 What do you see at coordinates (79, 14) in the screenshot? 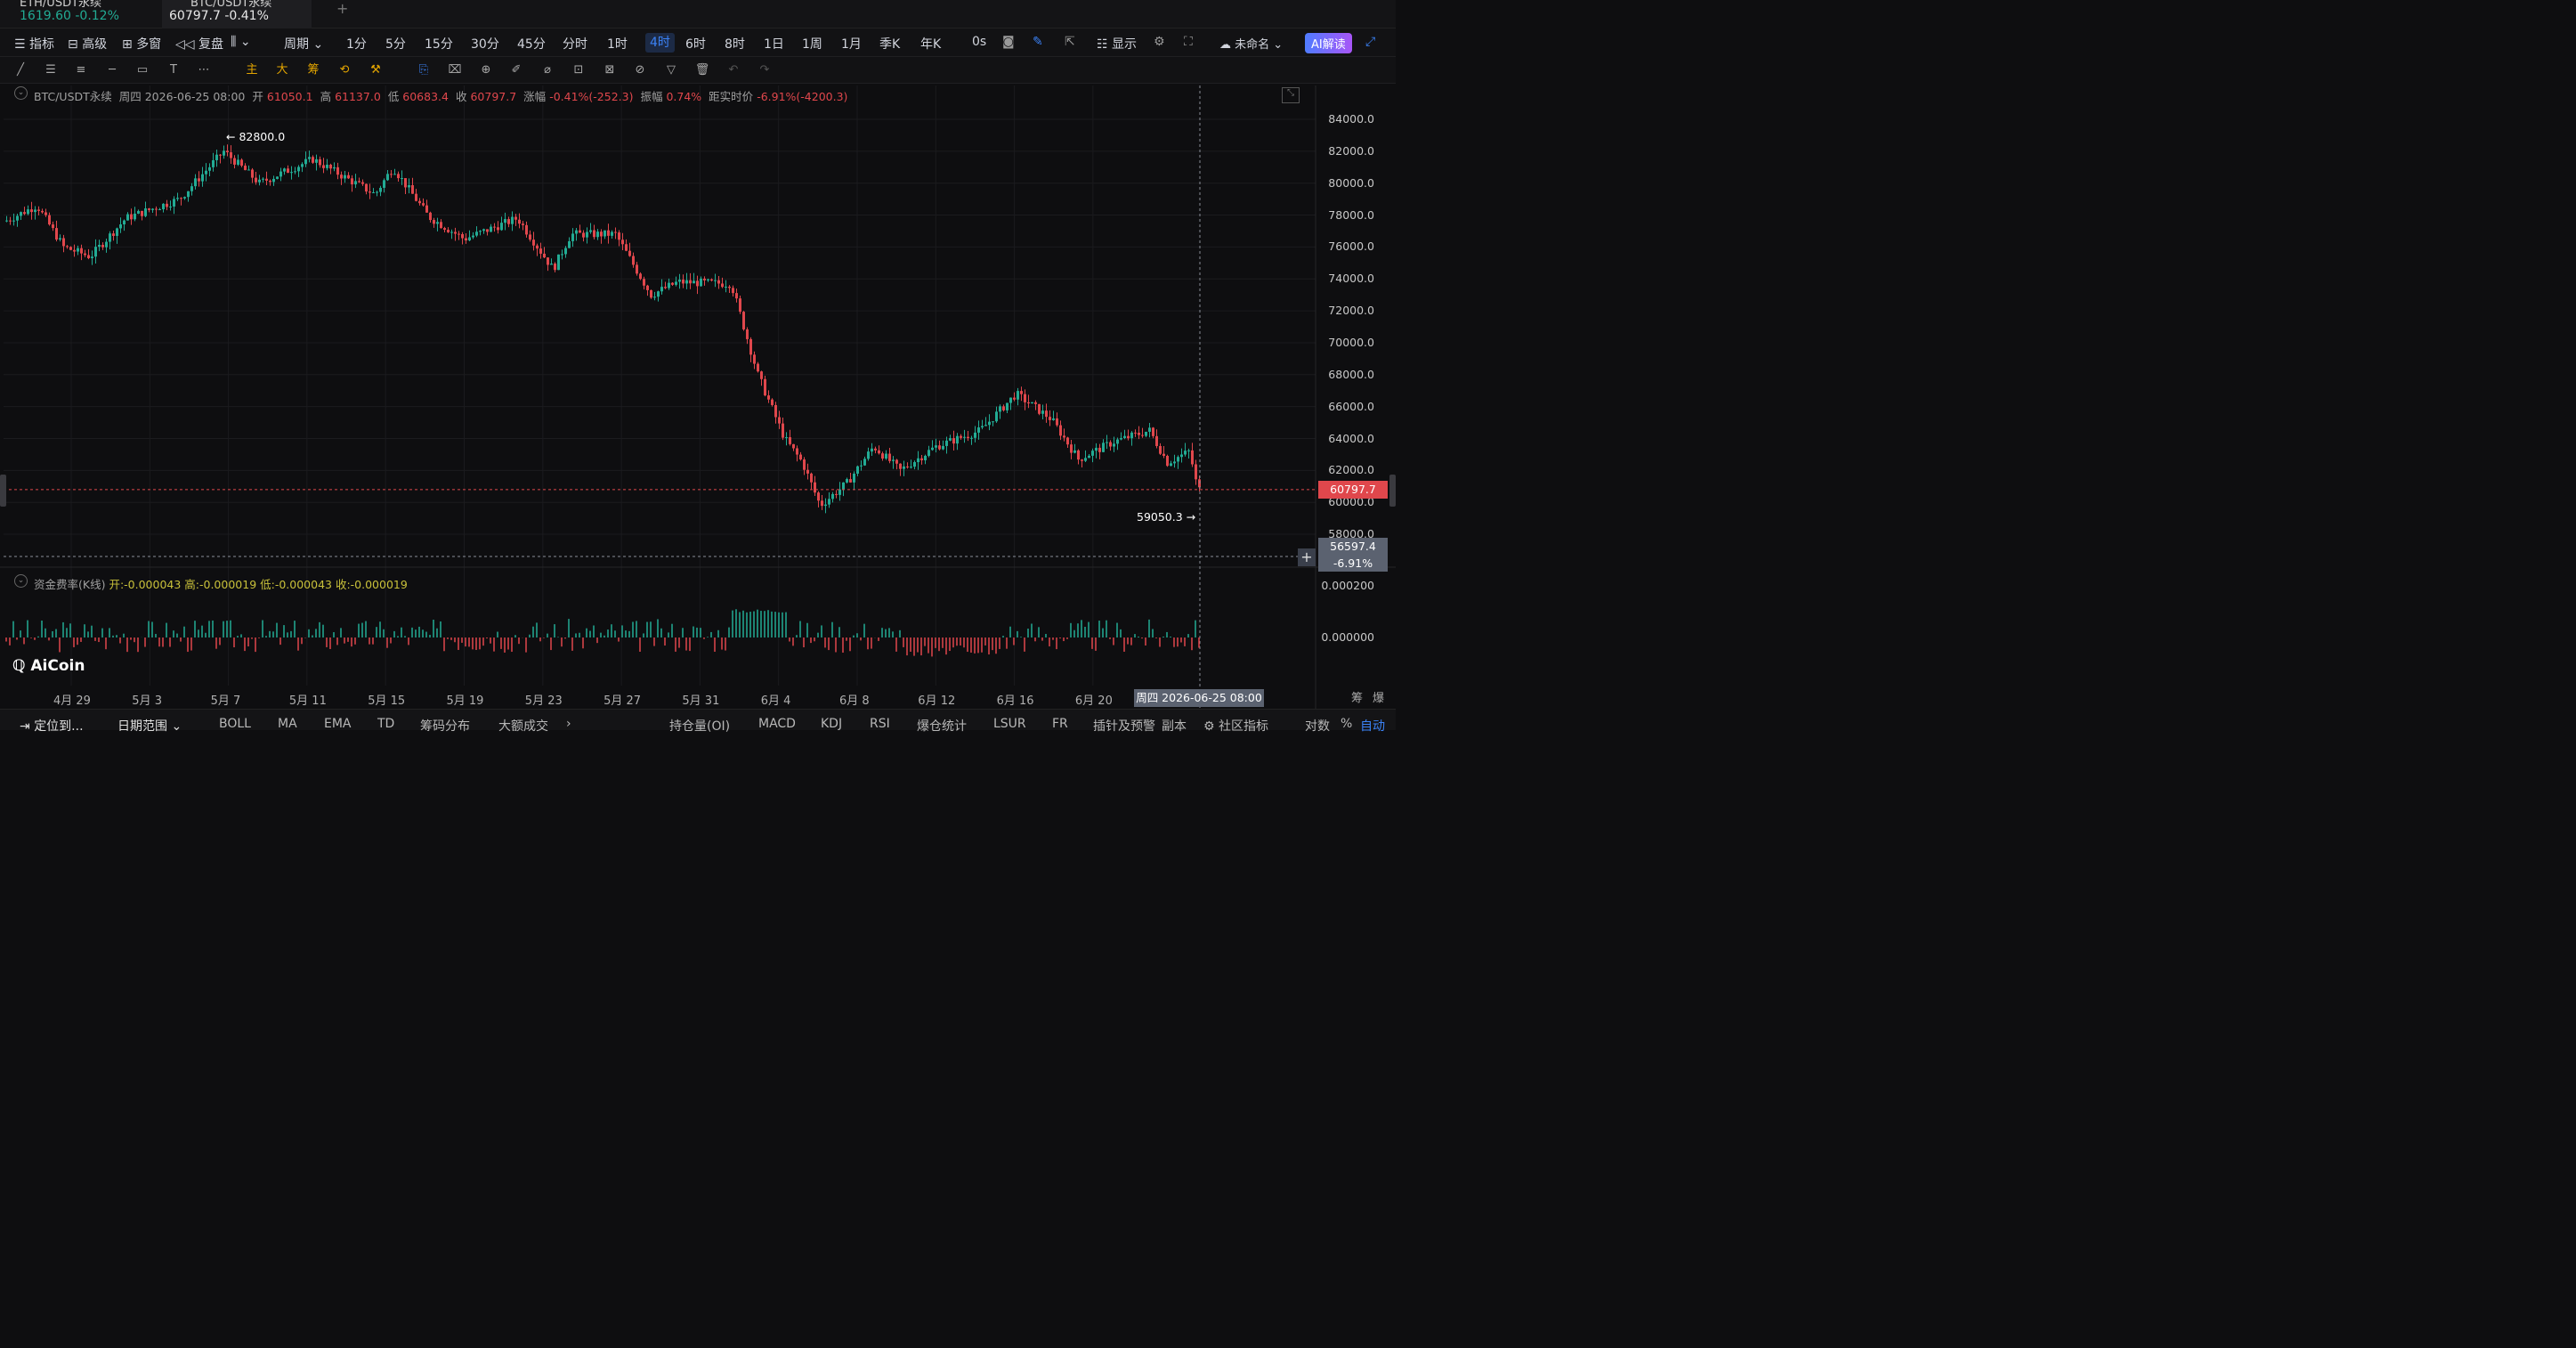
I see `tab-eth: ETH/USDT永续 1619.60 -0.12%` at bounding box center [79, 14].